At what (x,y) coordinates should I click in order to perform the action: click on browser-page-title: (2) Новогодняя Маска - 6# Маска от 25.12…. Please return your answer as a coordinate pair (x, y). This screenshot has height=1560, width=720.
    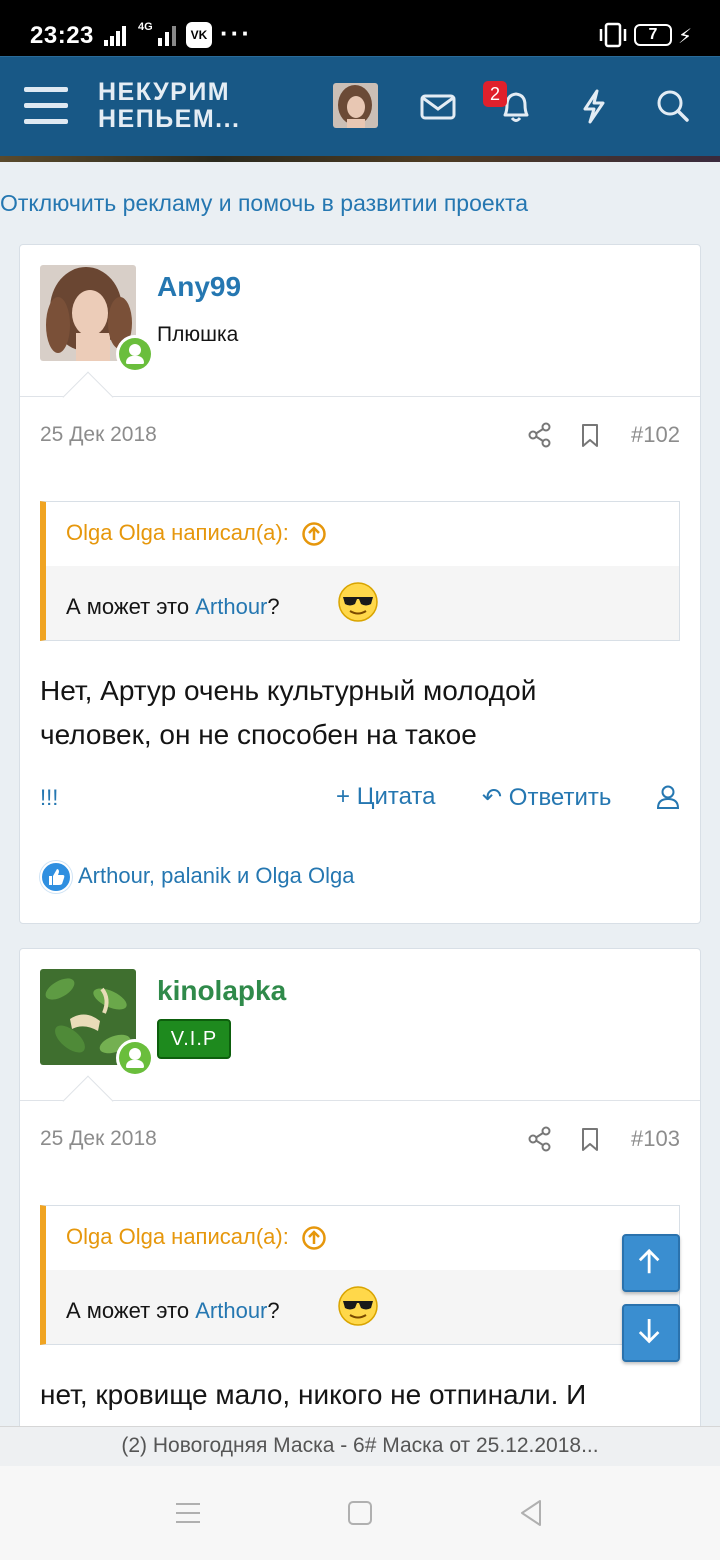
    Looking at the image, I should click on (360, 1446).